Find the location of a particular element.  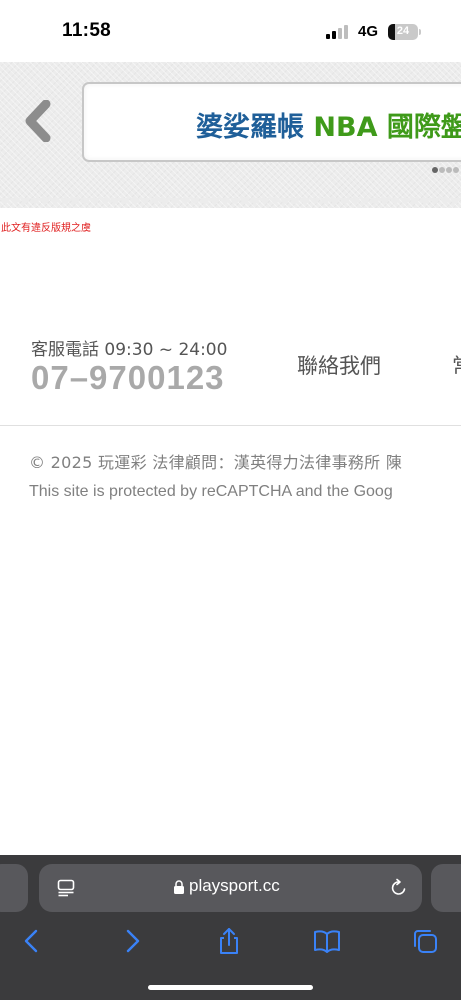

footer-next-link: 常 is located at coordinates (456, 365).